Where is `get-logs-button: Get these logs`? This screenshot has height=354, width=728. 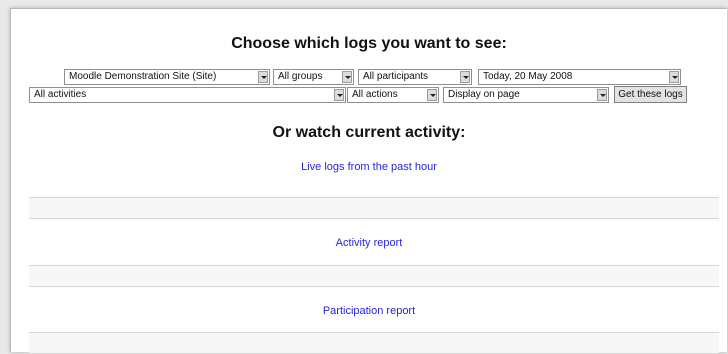
get-logs-button: Get these logs is located at coordinates (650, 94).